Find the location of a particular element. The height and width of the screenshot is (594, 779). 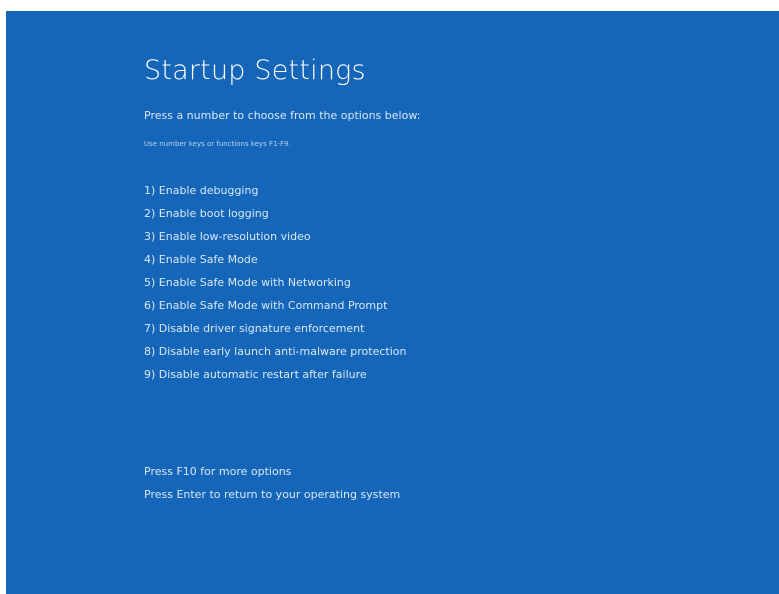

more-options-link: Press F10 for more options is located at coordinates (272, 471).